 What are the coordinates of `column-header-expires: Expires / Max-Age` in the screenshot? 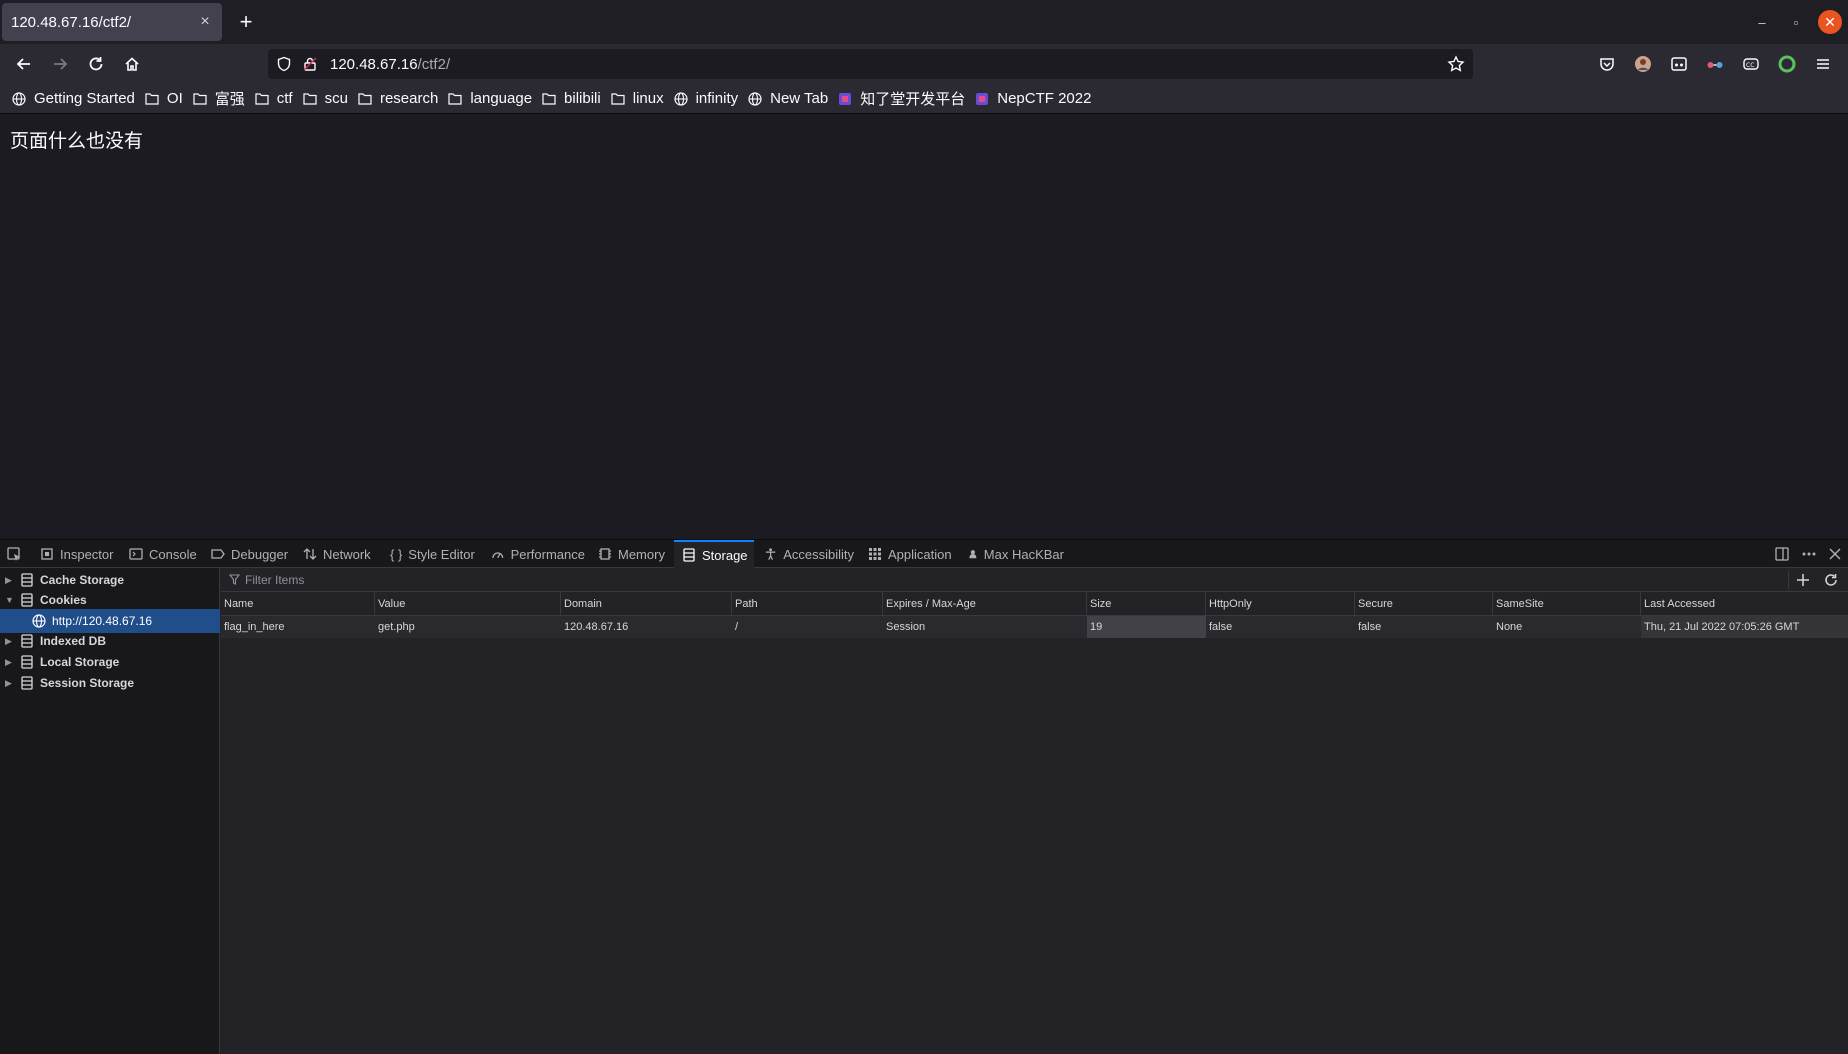 It's located at (985, 604).